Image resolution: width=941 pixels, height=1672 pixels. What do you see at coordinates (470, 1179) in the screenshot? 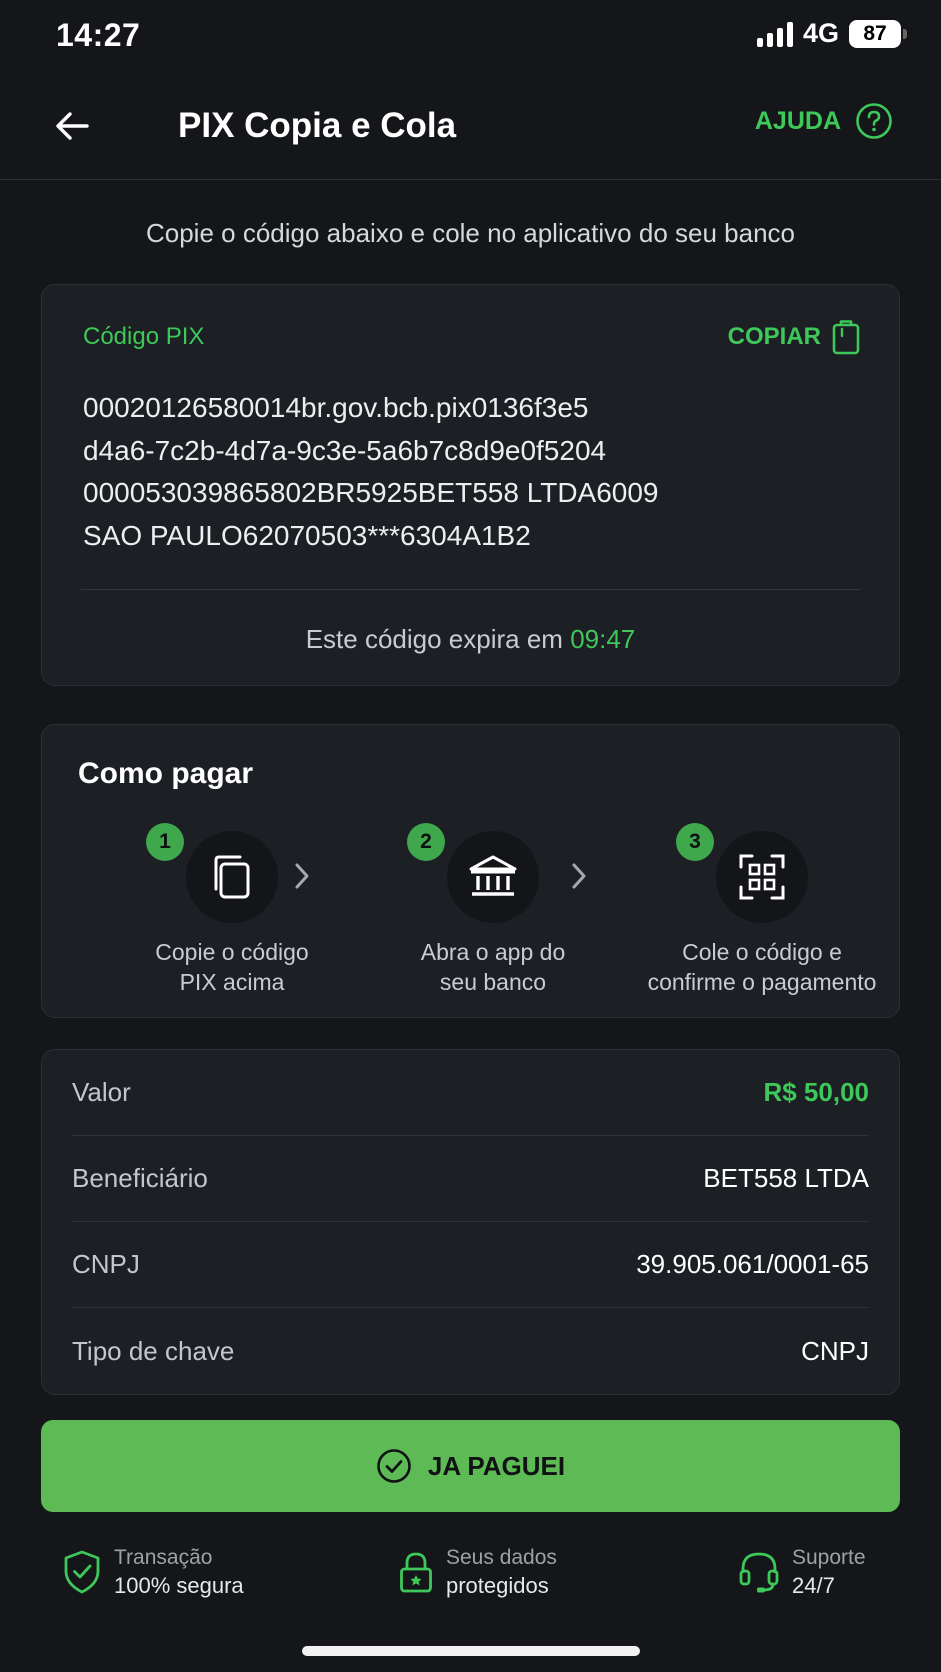
I see `detail-row-beneficiario: Beneficiário BET558 LTDA` at bounding box center [470, 1179].